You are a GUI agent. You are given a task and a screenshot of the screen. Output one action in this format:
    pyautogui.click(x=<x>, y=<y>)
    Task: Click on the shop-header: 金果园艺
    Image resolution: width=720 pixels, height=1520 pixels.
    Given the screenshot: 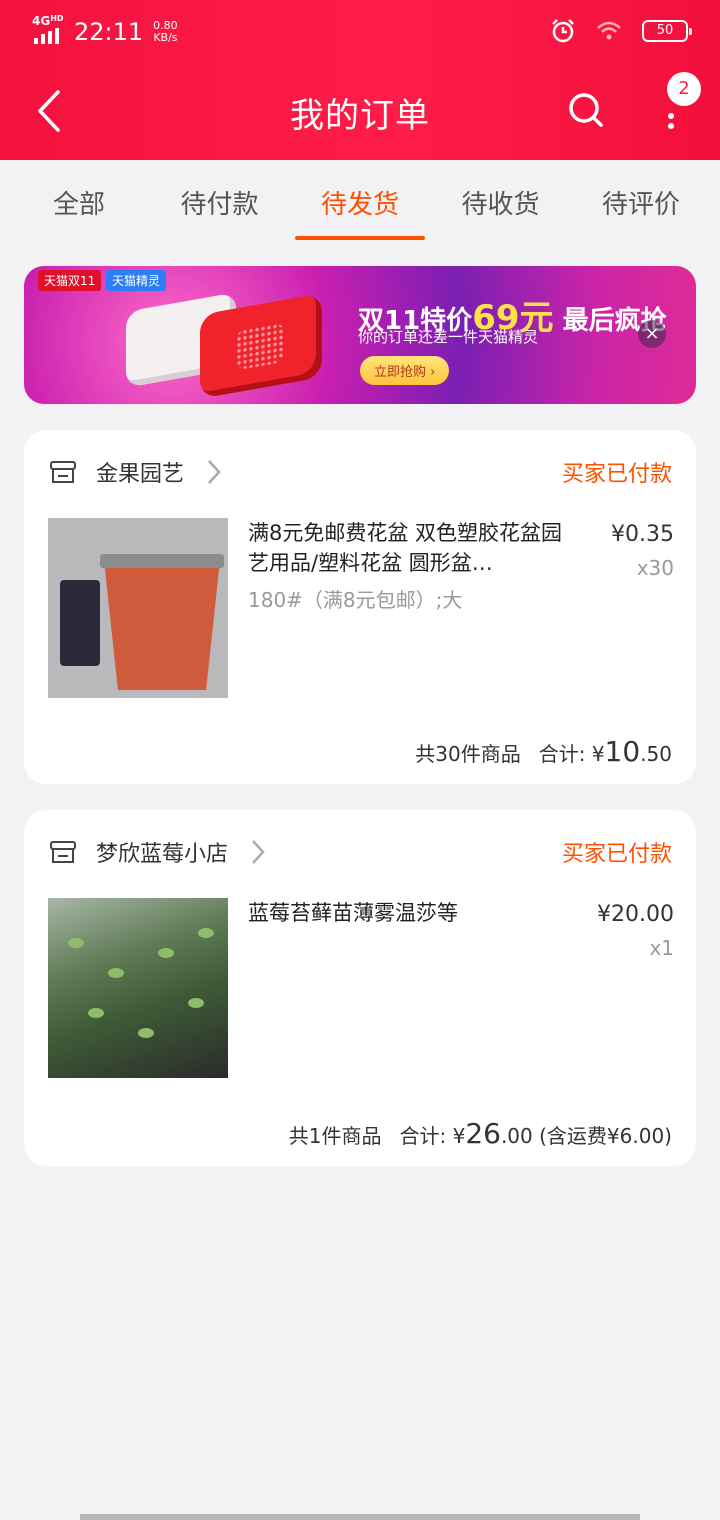 What is the action you would take?
    pyautogui.click(x=135, y=472)
    